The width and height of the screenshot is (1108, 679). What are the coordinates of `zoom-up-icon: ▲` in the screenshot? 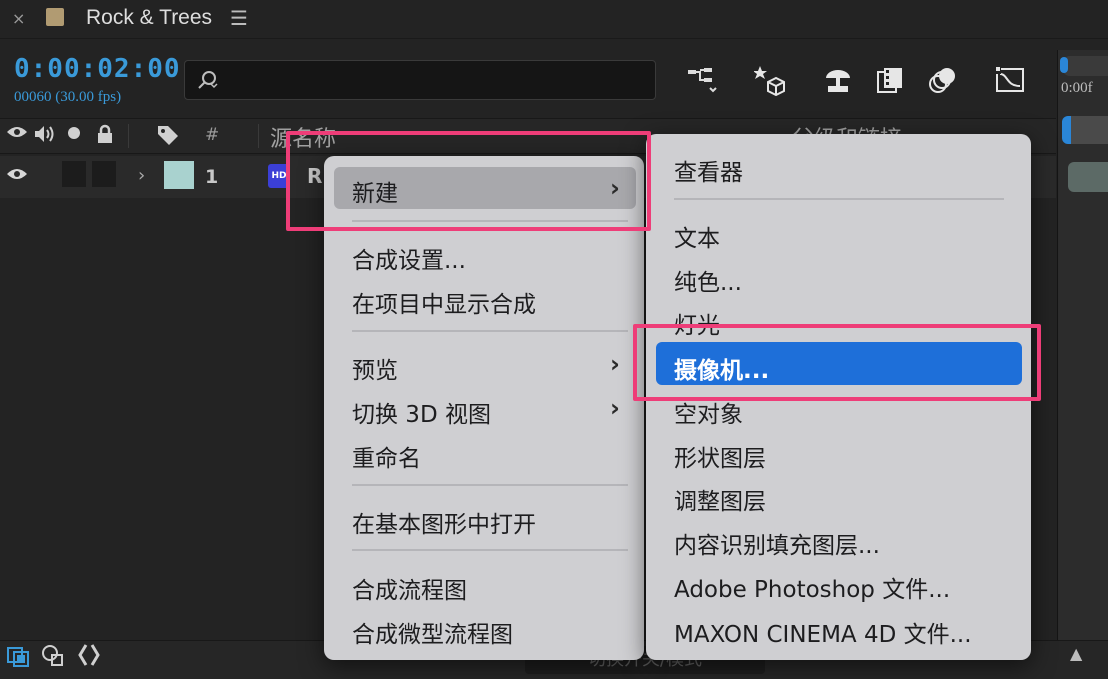 It's located at (1076, 653).